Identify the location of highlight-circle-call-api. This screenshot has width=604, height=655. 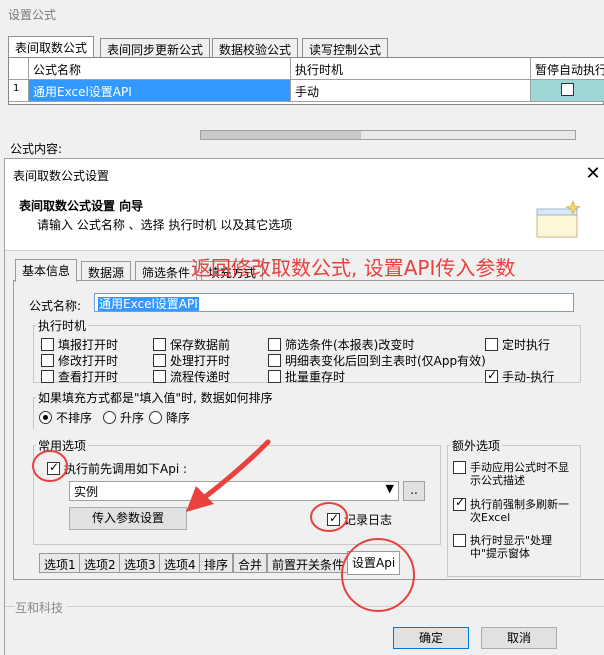
(50, 466).